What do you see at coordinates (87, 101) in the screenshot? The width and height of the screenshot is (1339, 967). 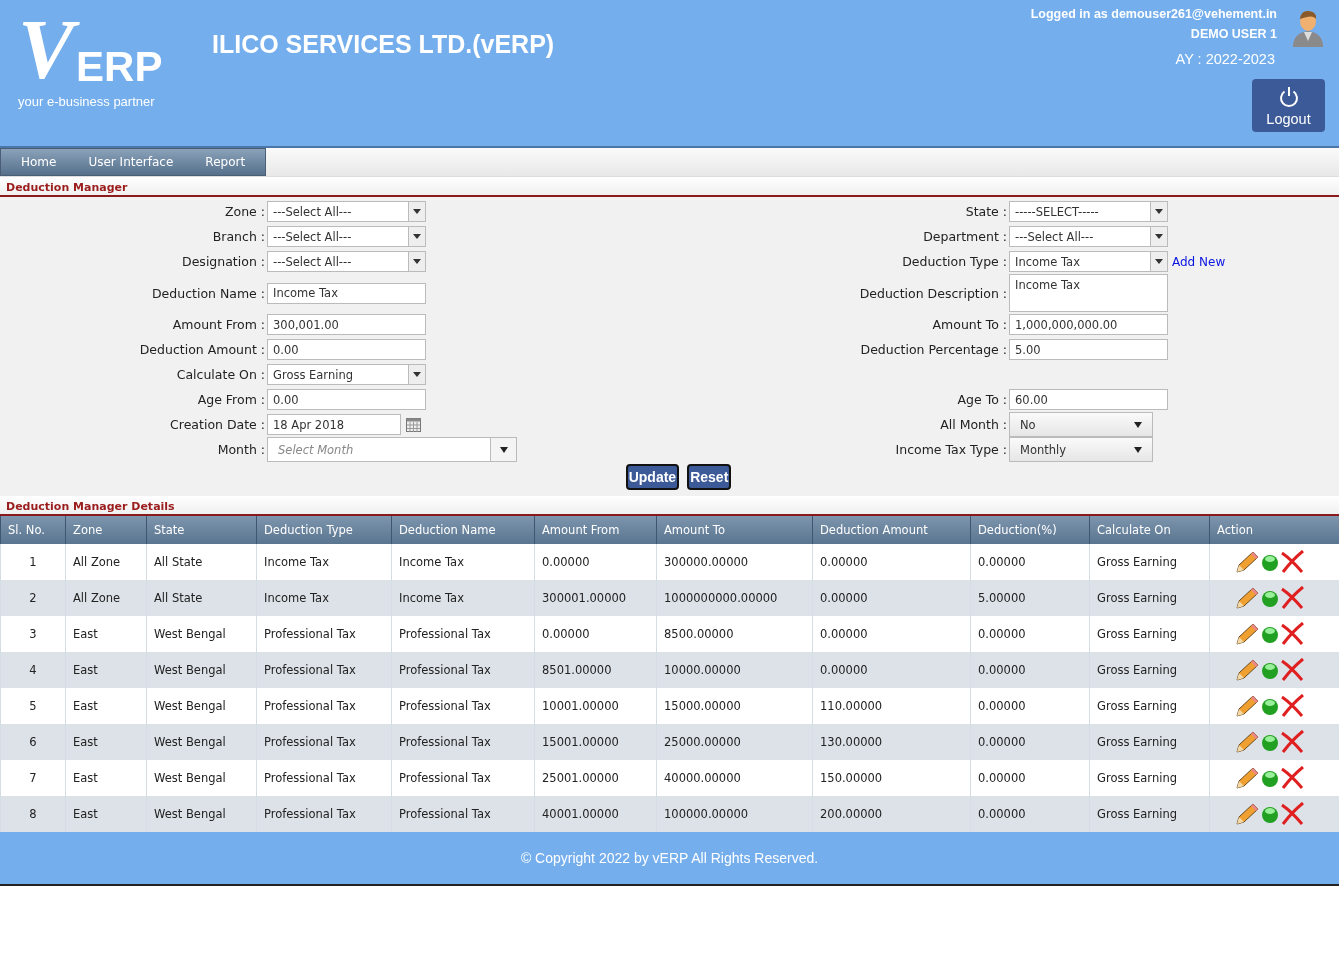 I see `logo-tagline: your e-business partner` at bounding box center [87, 101].